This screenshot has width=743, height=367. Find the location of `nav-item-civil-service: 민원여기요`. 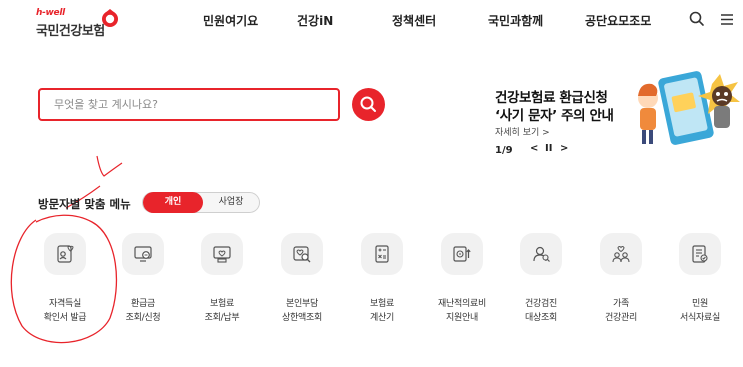

nav-item-civil-service: 민원여기요 is located at coordinates (230, 20).